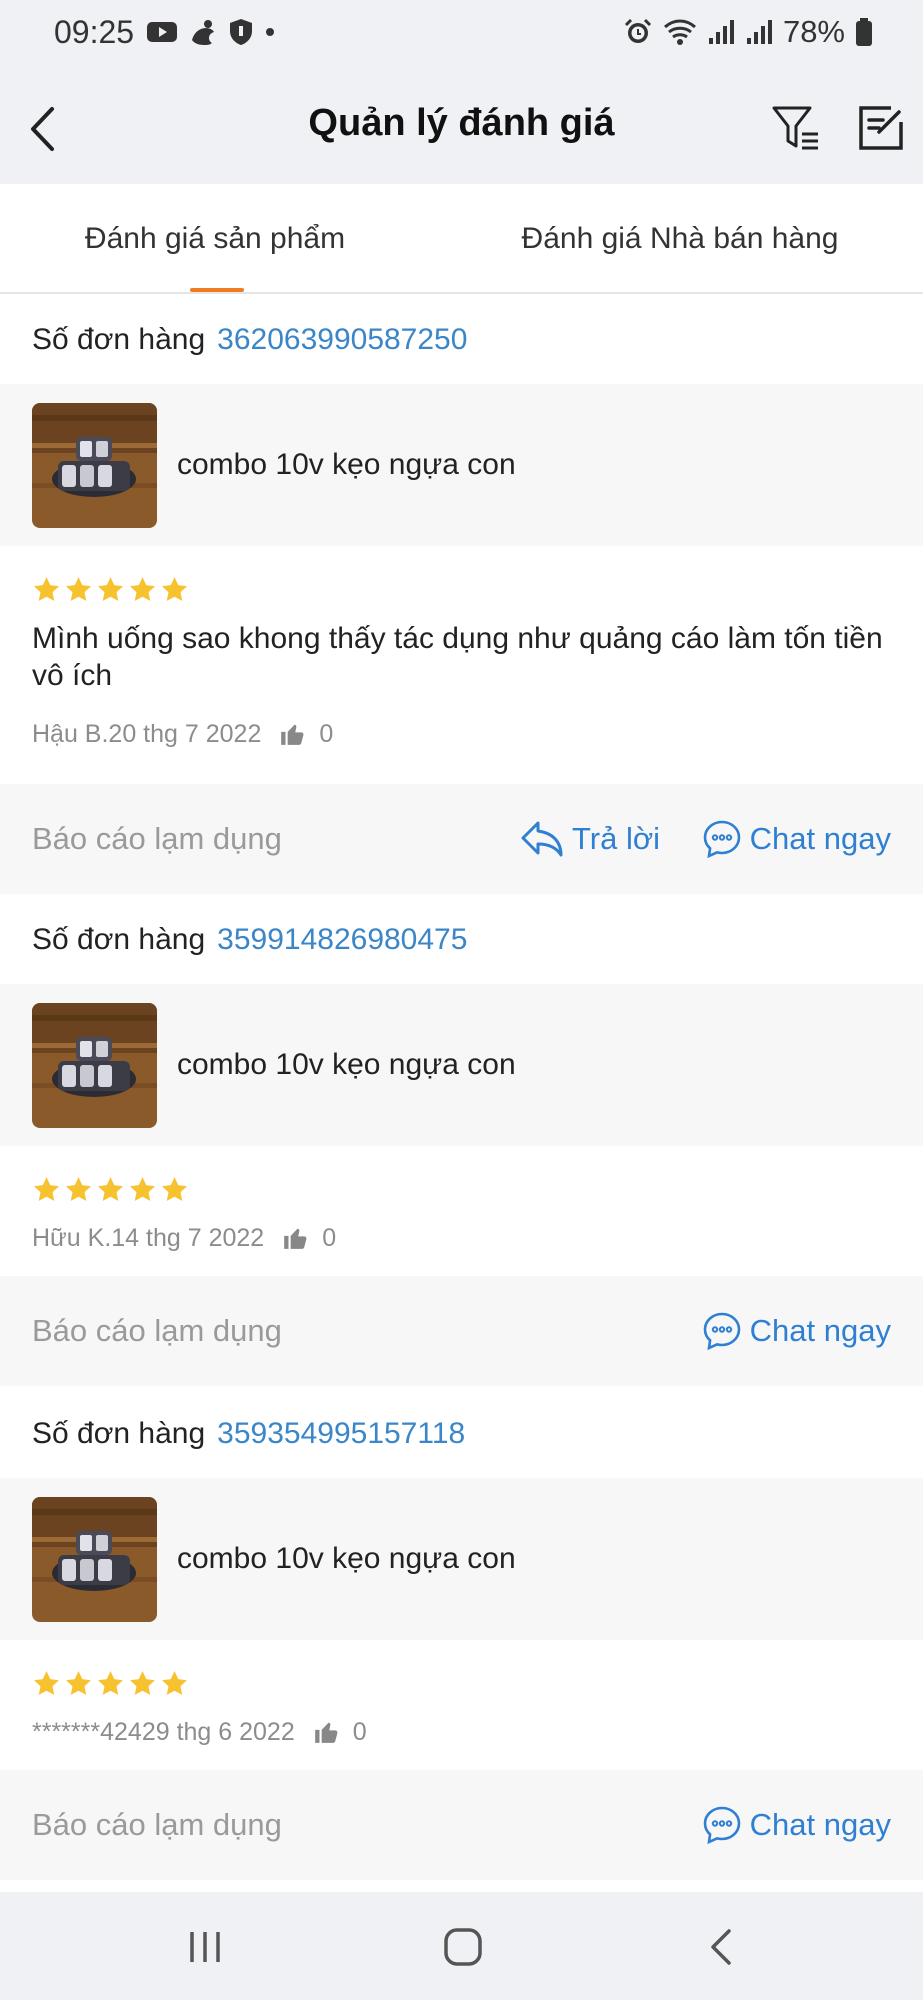 This screenshot has width=923, height=2000. I want to click on order-number-link: 362063990587250, so click(342, 340).